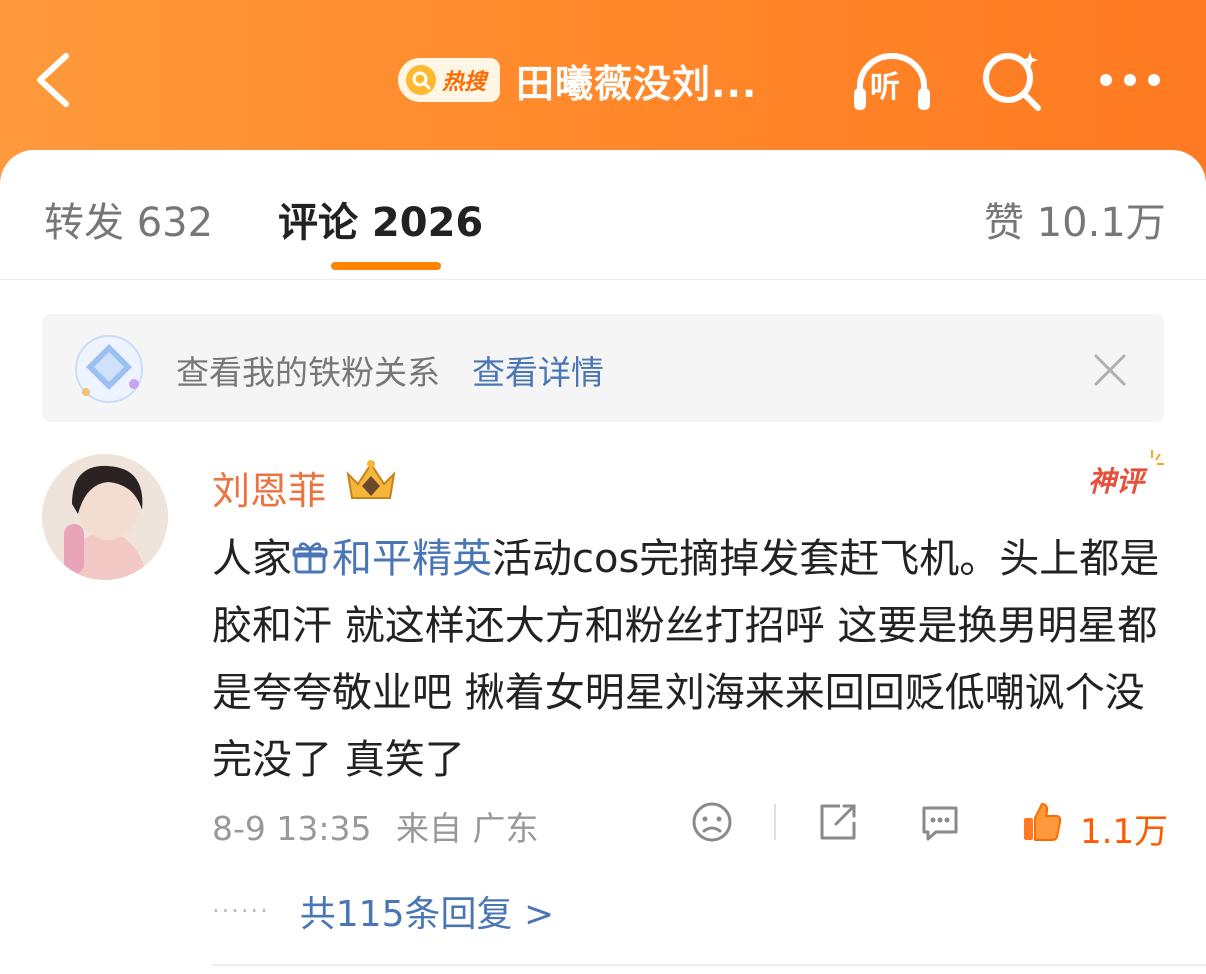  I want to click on thumbs-up-icon, so click(1043, 822).